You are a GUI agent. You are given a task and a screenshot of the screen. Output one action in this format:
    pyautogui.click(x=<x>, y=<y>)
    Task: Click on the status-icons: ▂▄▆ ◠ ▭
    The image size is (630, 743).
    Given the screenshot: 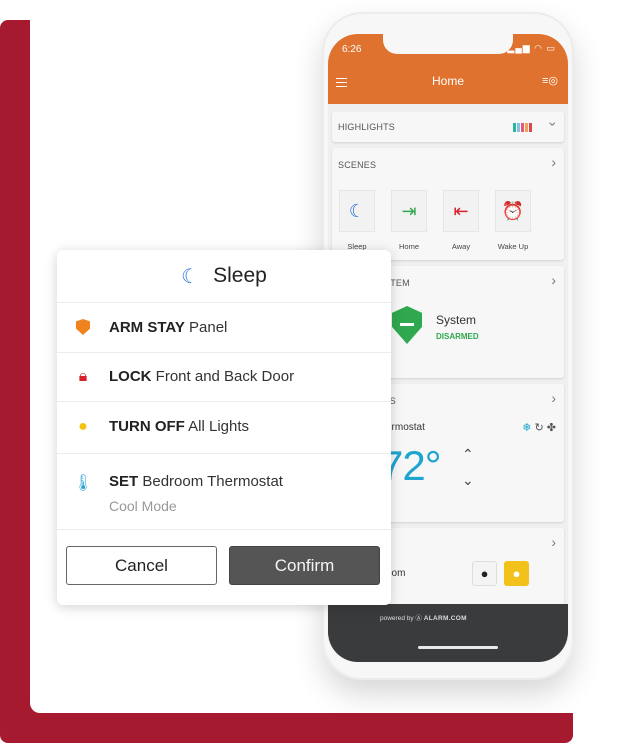 What is the action you would take?
    pyautogui.click(x=531, y=48)
    